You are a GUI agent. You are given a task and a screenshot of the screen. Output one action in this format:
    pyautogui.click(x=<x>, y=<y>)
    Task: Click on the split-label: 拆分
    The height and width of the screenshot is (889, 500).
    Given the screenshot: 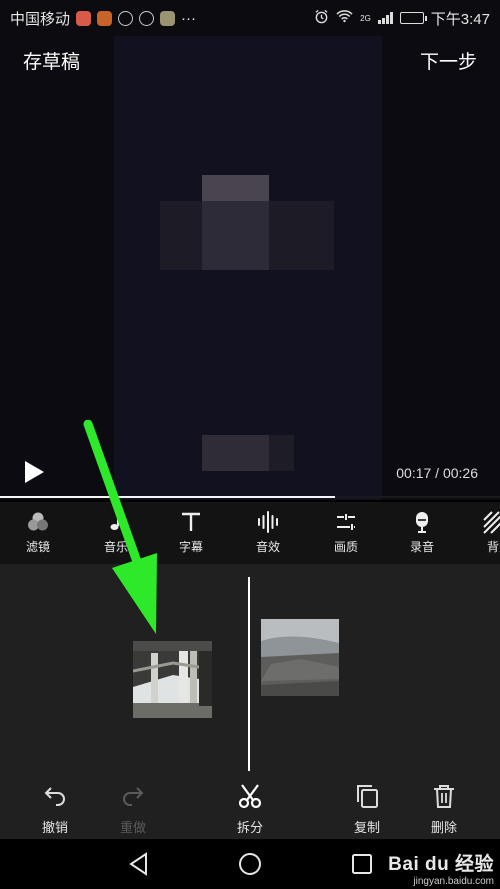 What is the action you would take?
    pyautogui.click(x=249, y=827)
    